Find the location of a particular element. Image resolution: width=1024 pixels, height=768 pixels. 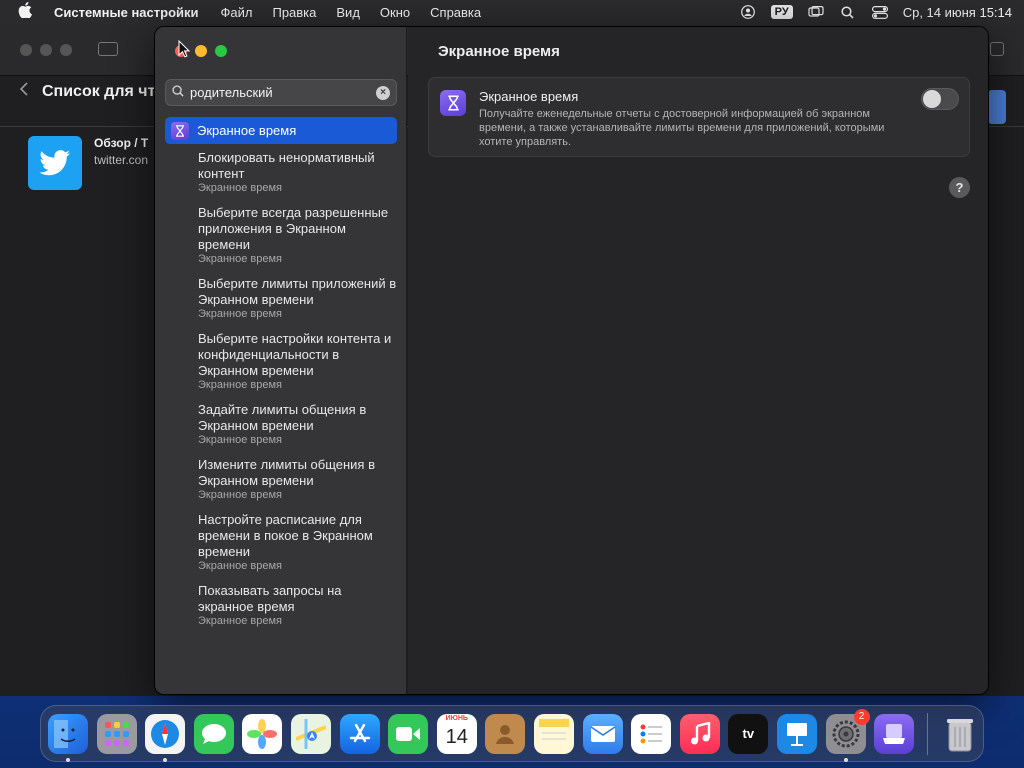

safari-icon is located at coordinates (165, 737).